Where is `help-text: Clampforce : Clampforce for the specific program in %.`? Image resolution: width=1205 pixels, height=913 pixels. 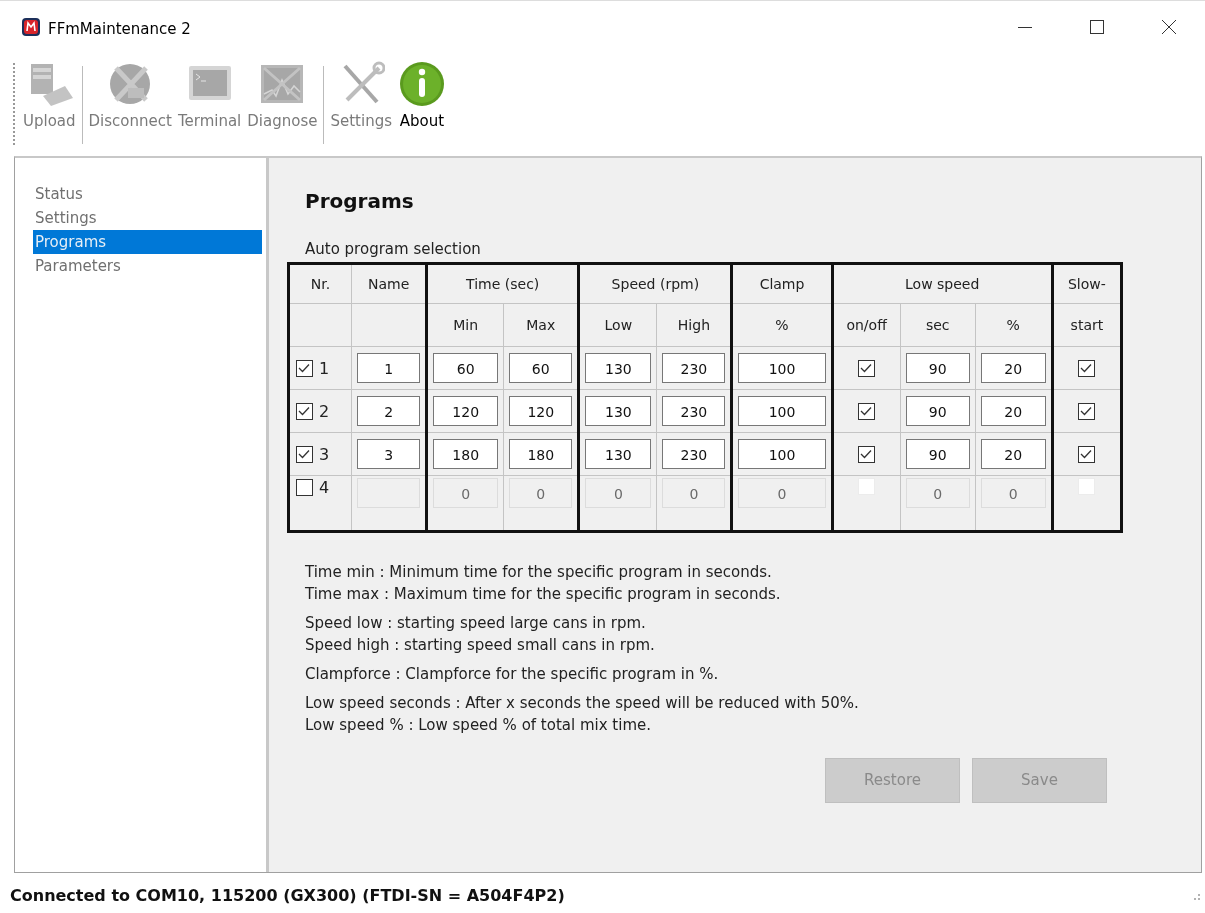 help-text: Clampforce : Clampforce for the specific program in %. is located at coordinates (512, 674).